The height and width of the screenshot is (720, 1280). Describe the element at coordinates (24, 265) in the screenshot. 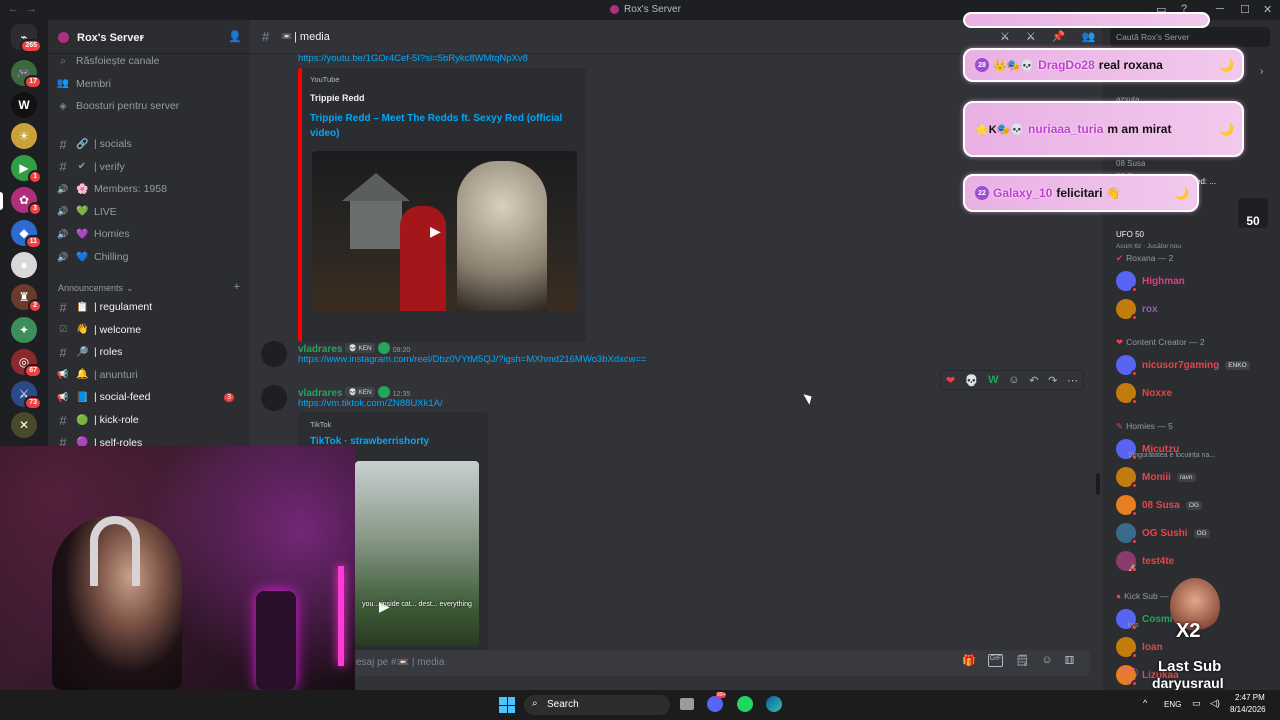

I see `server-icon: ●` at that location.